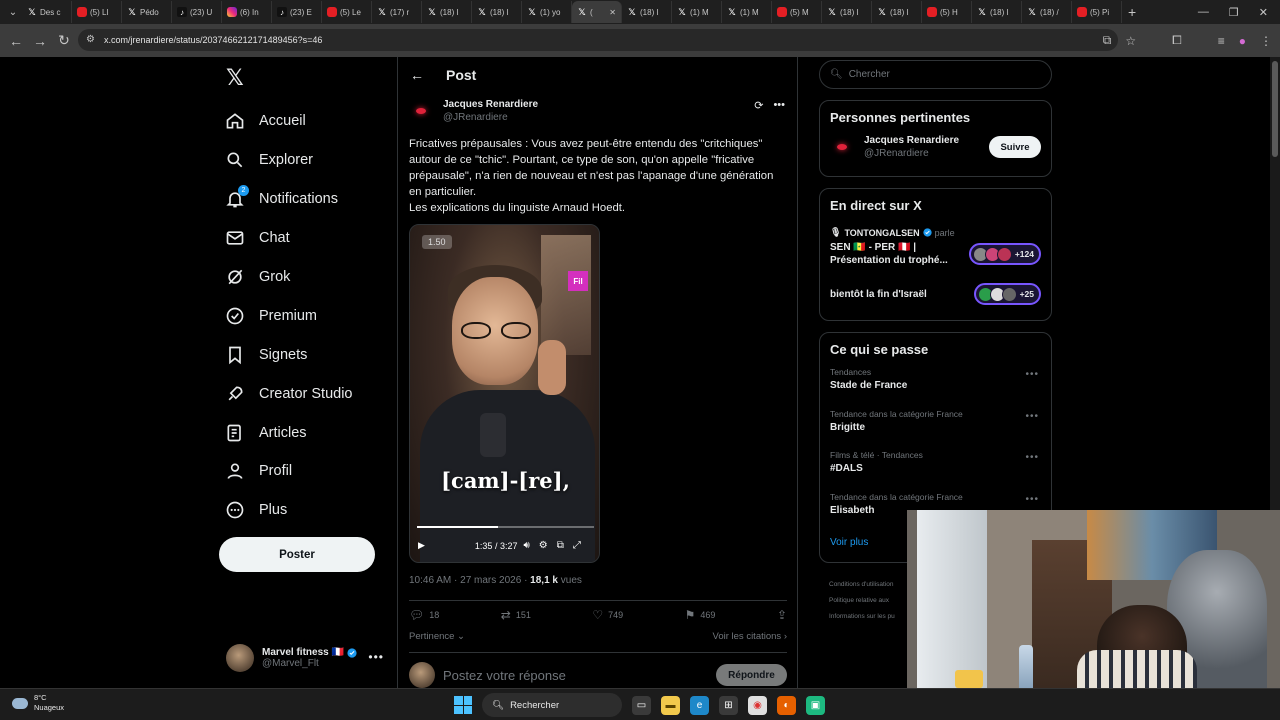 The height and width of the screenshot is (720, 1280). I want to click on trend-item: Tendances Stade de France •••, so click(935, 388).